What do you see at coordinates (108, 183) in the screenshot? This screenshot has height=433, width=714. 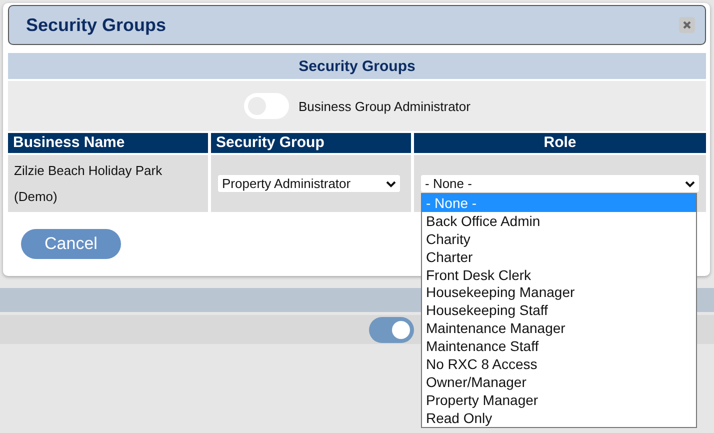 I see `table-cell: Zilzie Beach Holiday Park (Demo)` at bounding box center [108, 183].